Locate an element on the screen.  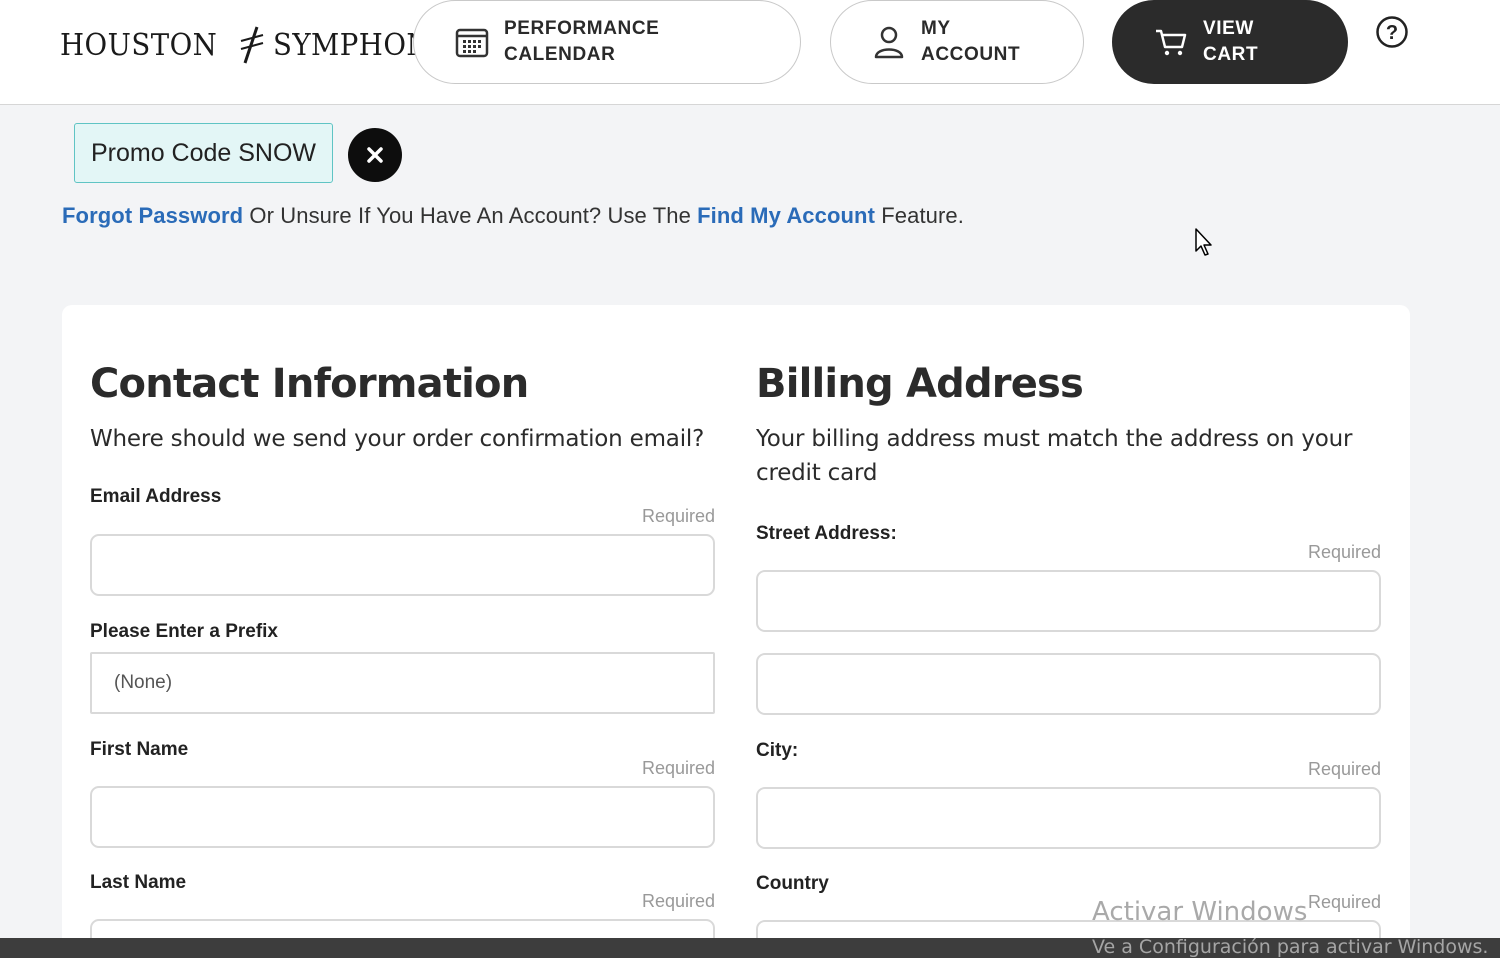
contact-information-title: Contact Information is located at coordinates (309, 384).